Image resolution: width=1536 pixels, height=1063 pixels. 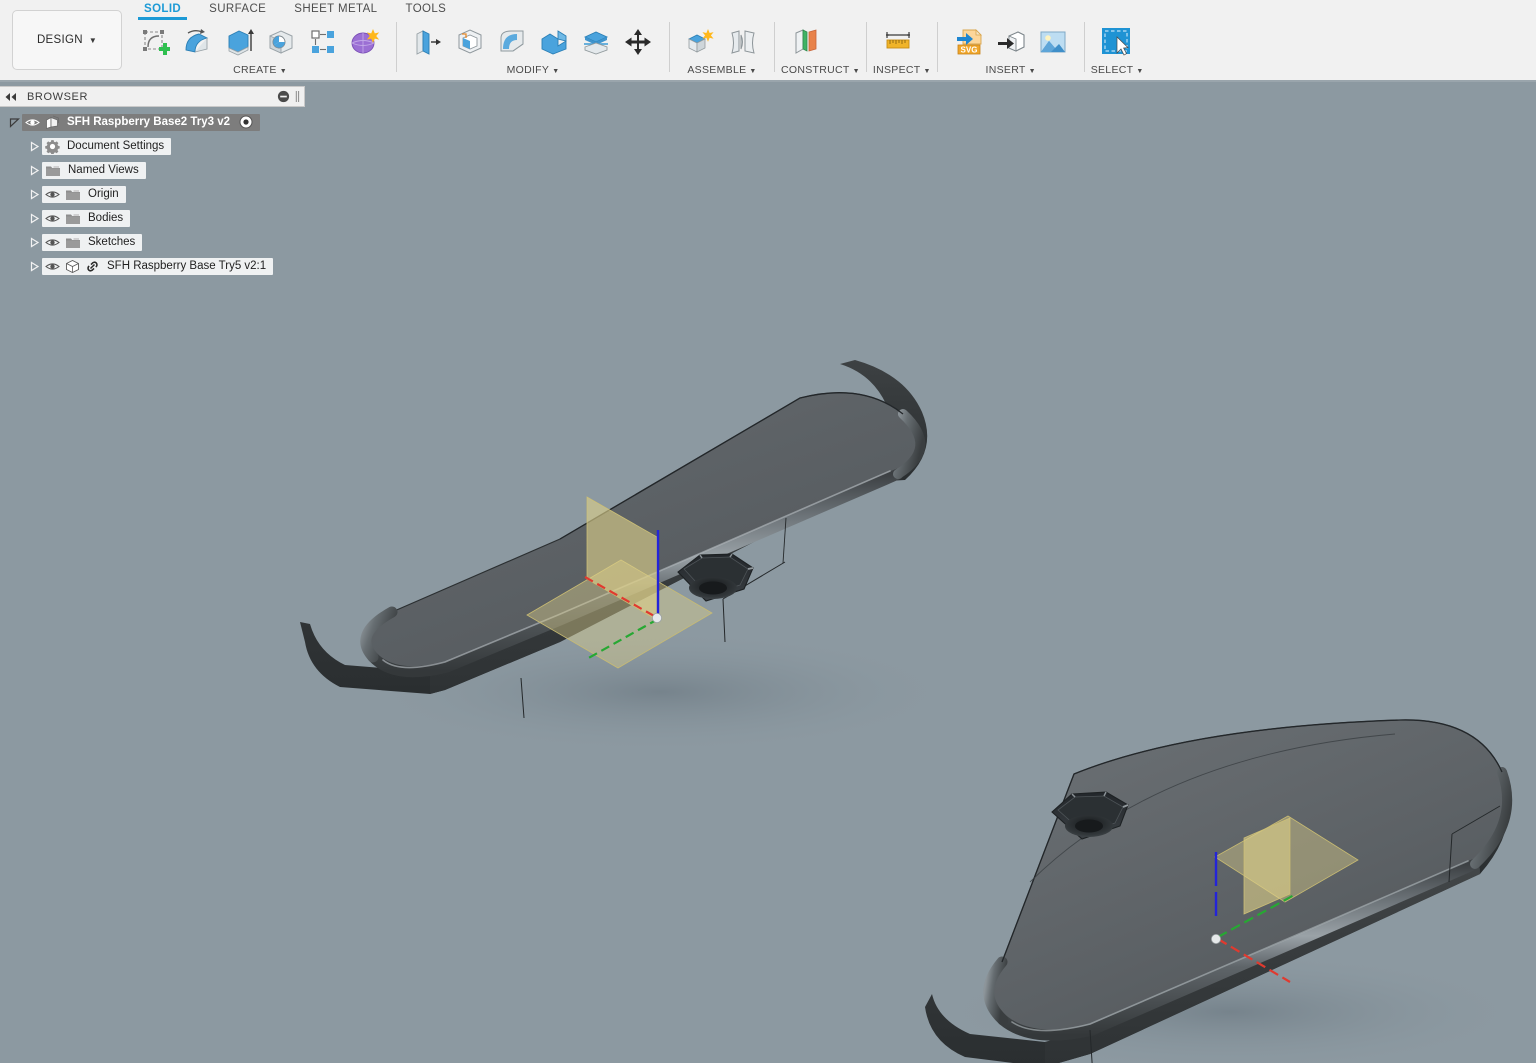 I want to click on pattern-icon, so click(x=323, y=42).